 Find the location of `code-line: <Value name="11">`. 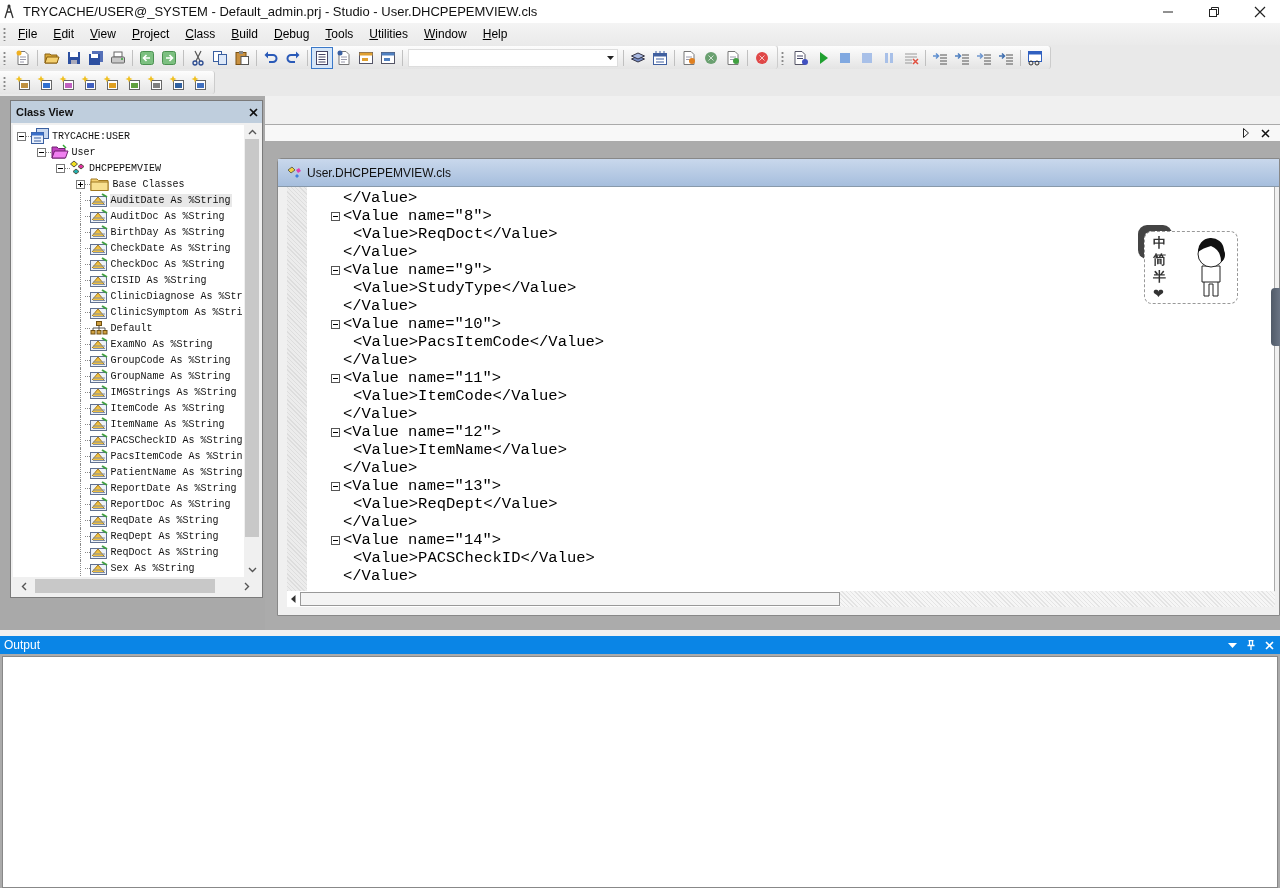

code-line: <Value name="11"> is located at coordinates (422, 378).